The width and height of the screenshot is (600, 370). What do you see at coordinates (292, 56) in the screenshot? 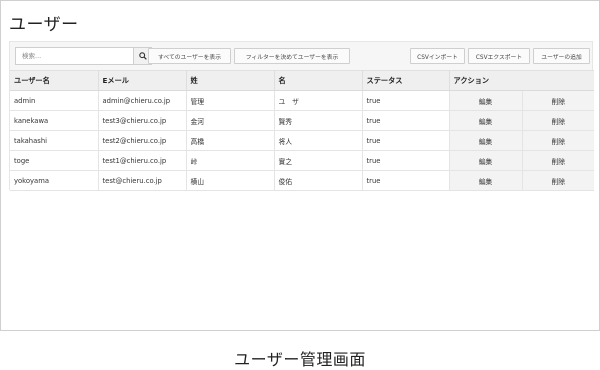
I see `show-filtered-users-button: フィルターを決めてユーザーを表示` at bounding box center [292, 56].